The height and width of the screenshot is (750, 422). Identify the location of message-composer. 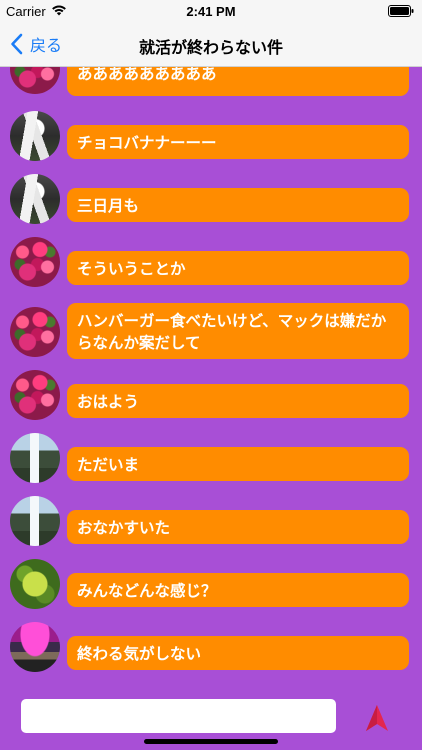
(211, 721).